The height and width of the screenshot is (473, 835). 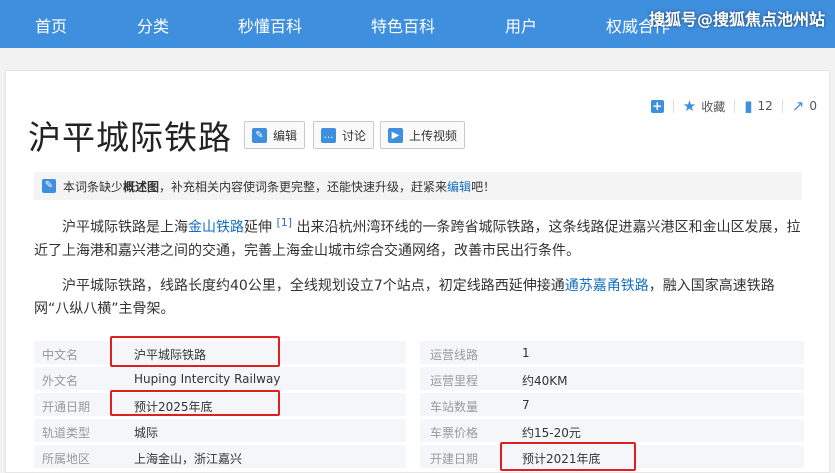 I want to click on edit-button: ✎ 编辑, so click(x=275, y=135).